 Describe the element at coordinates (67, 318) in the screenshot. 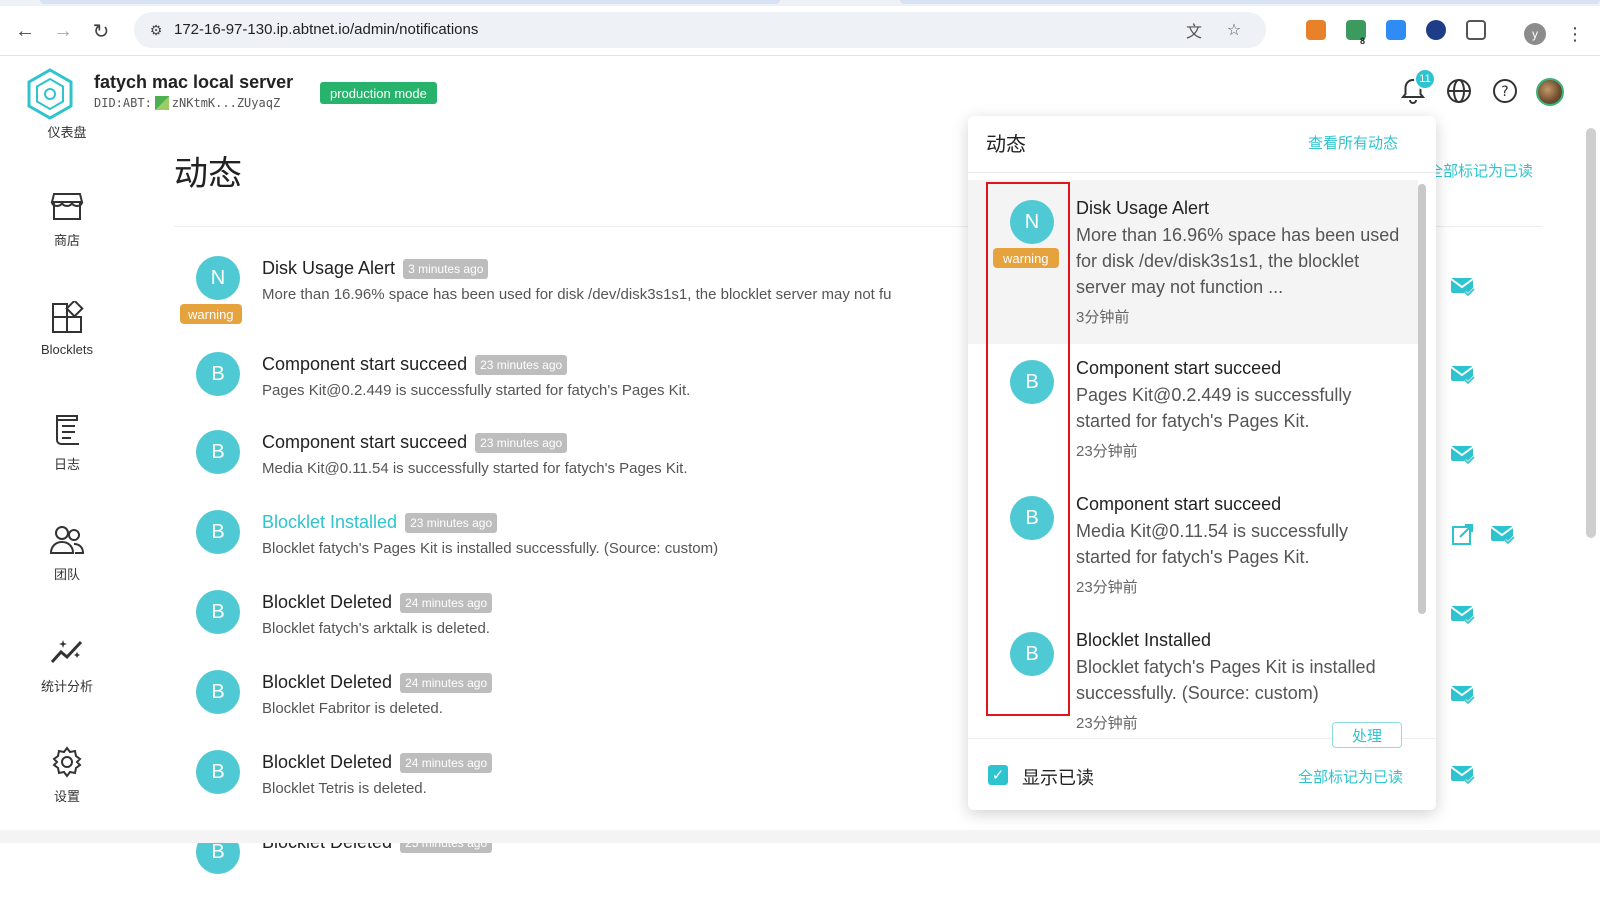

I see `blocklets-icon` at that location.